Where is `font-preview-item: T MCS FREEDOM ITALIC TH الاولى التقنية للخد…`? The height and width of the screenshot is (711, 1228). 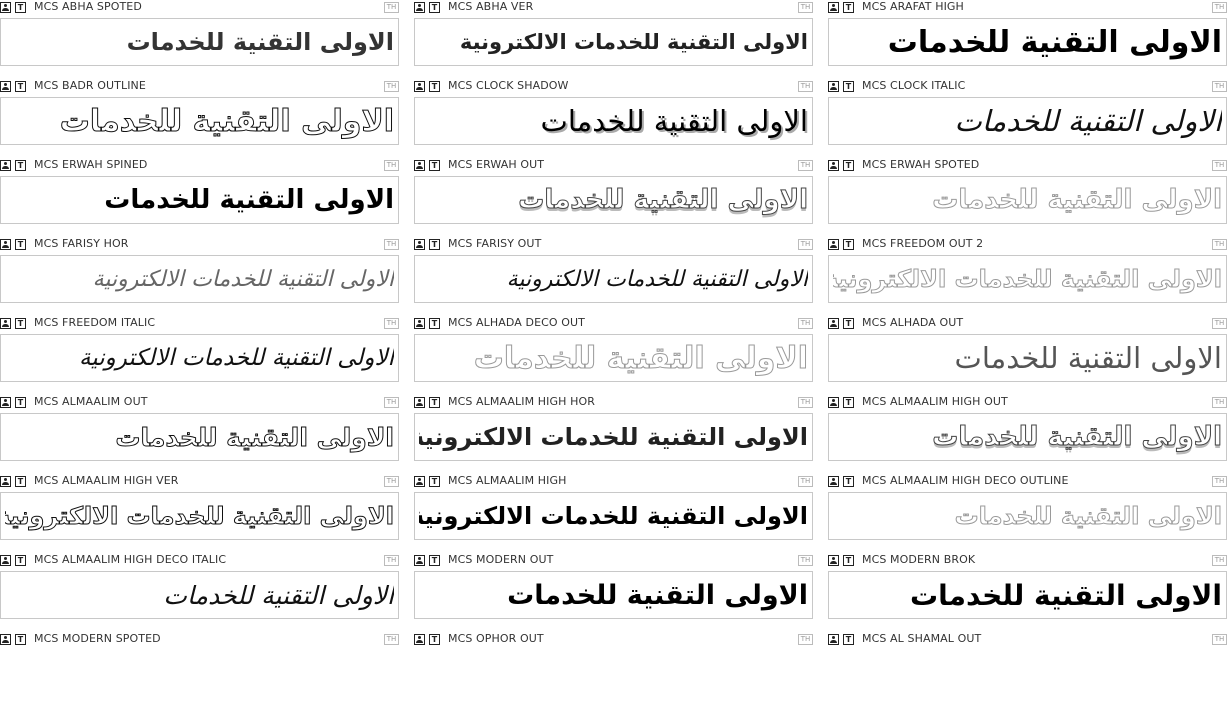 font-preview-item: T MCS FREEDOM ITALIC TH الاولى التقنية للخد… is located at coordinates (199, 355).